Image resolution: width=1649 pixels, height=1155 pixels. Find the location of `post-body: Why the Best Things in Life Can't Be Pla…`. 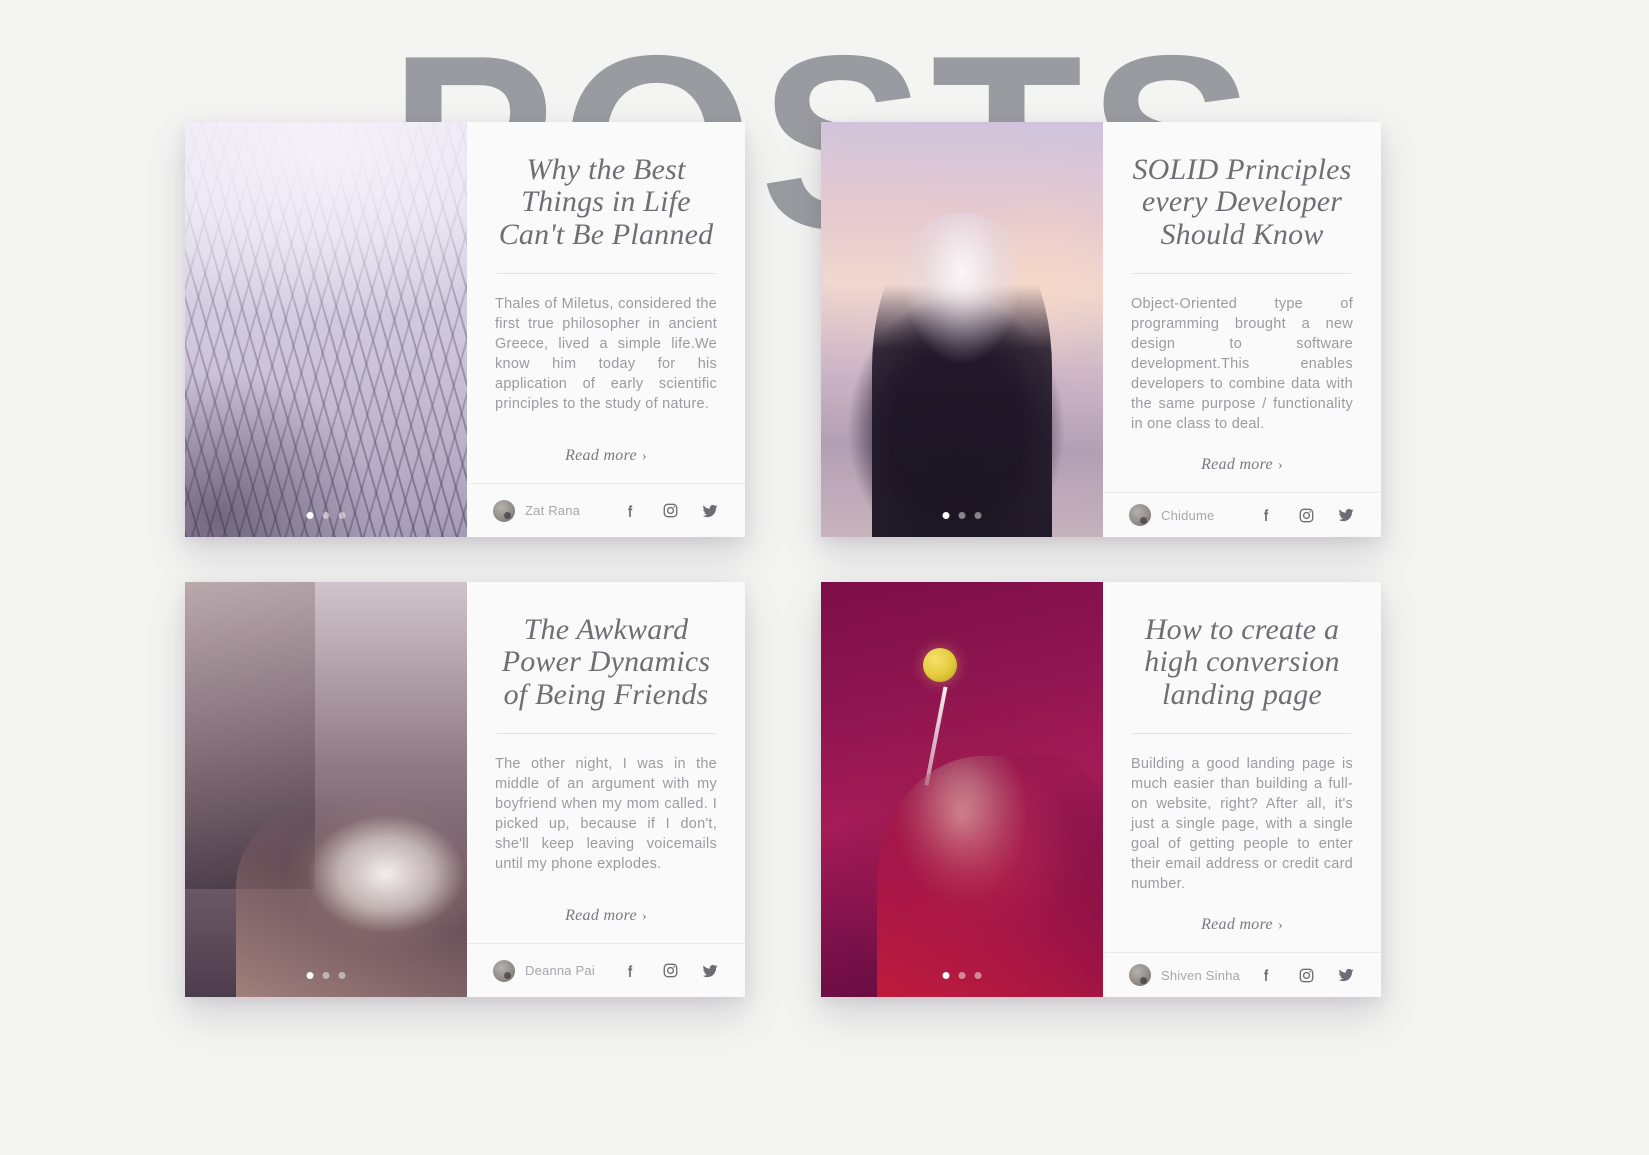

post-body: Why the Best Things in Life Can't Be Pla… is located at coordinates (606, 329).